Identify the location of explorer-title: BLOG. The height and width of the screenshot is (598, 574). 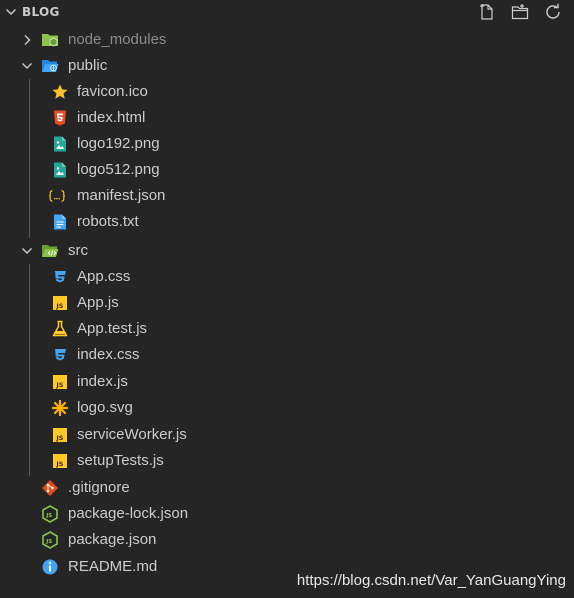
(41, 12).